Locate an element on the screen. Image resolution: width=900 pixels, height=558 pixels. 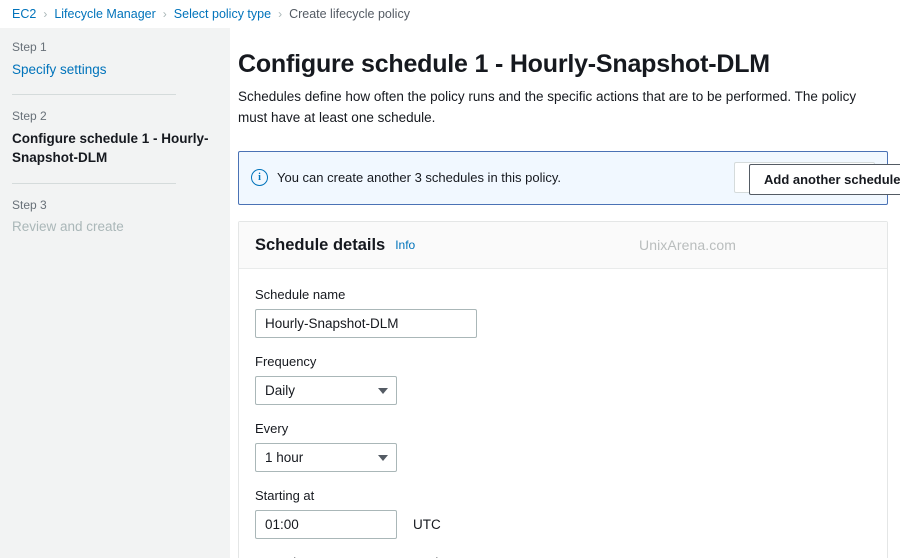
wizard-step-3-number: Step 3 is located at coordinates (29, 204).